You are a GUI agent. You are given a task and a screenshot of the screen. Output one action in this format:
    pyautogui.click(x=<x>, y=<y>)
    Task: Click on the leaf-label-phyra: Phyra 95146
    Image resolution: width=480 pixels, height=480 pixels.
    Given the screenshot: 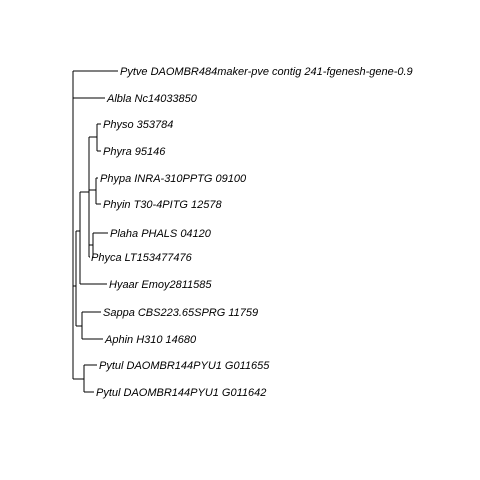 What is the action you would take?
    pyautogui.click(x=134, y=152)
    